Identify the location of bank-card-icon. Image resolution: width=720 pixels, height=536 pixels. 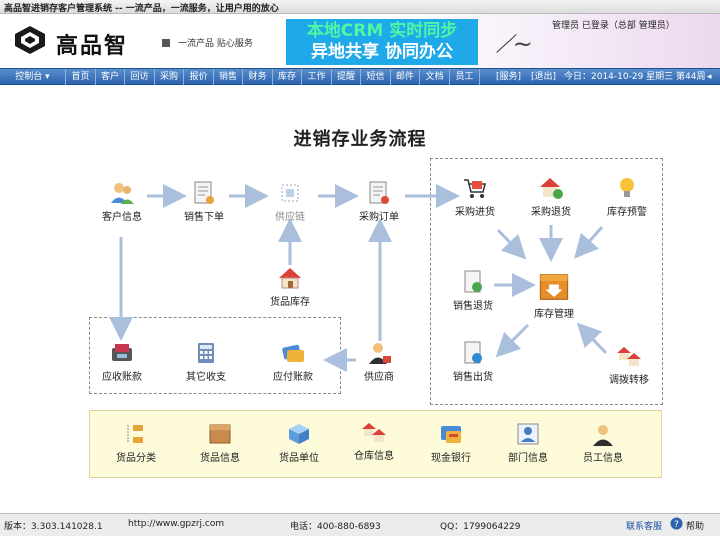
(451, 434).